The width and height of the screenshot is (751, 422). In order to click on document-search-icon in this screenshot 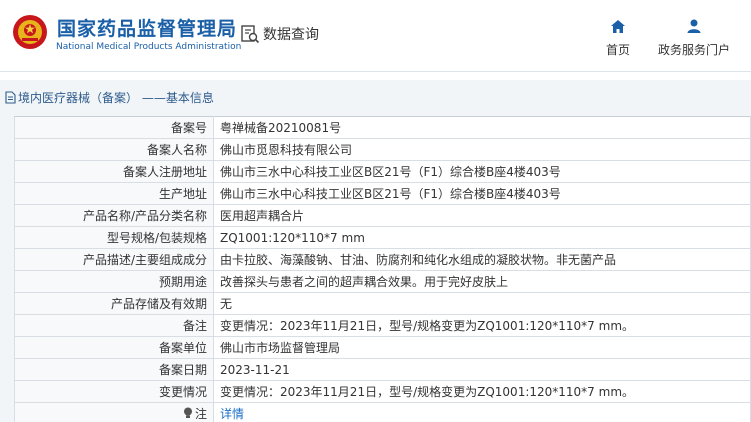, I will do `click(250, 34)`.